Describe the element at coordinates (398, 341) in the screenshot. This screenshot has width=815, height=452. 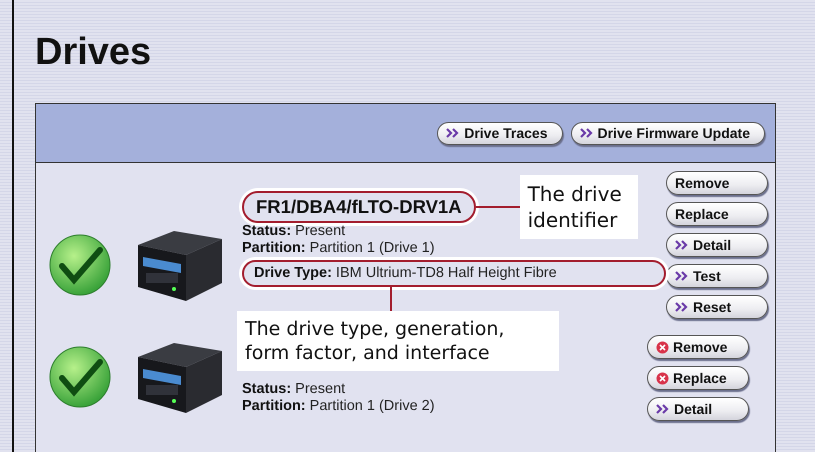
I see `callout-label: The drive type, generation, form factor, and interface` at that location.